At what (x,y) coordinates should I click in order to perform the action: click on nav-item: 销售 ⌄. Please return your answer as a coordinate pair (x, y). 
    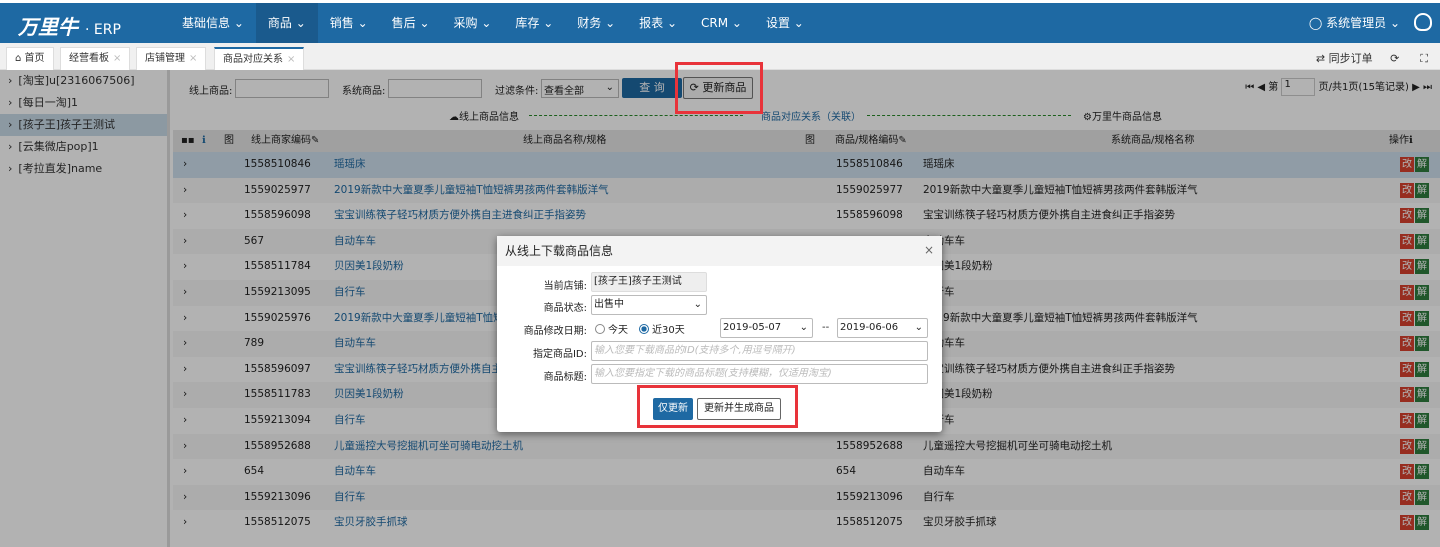
    Looking at the image, I should click on (349, 23).